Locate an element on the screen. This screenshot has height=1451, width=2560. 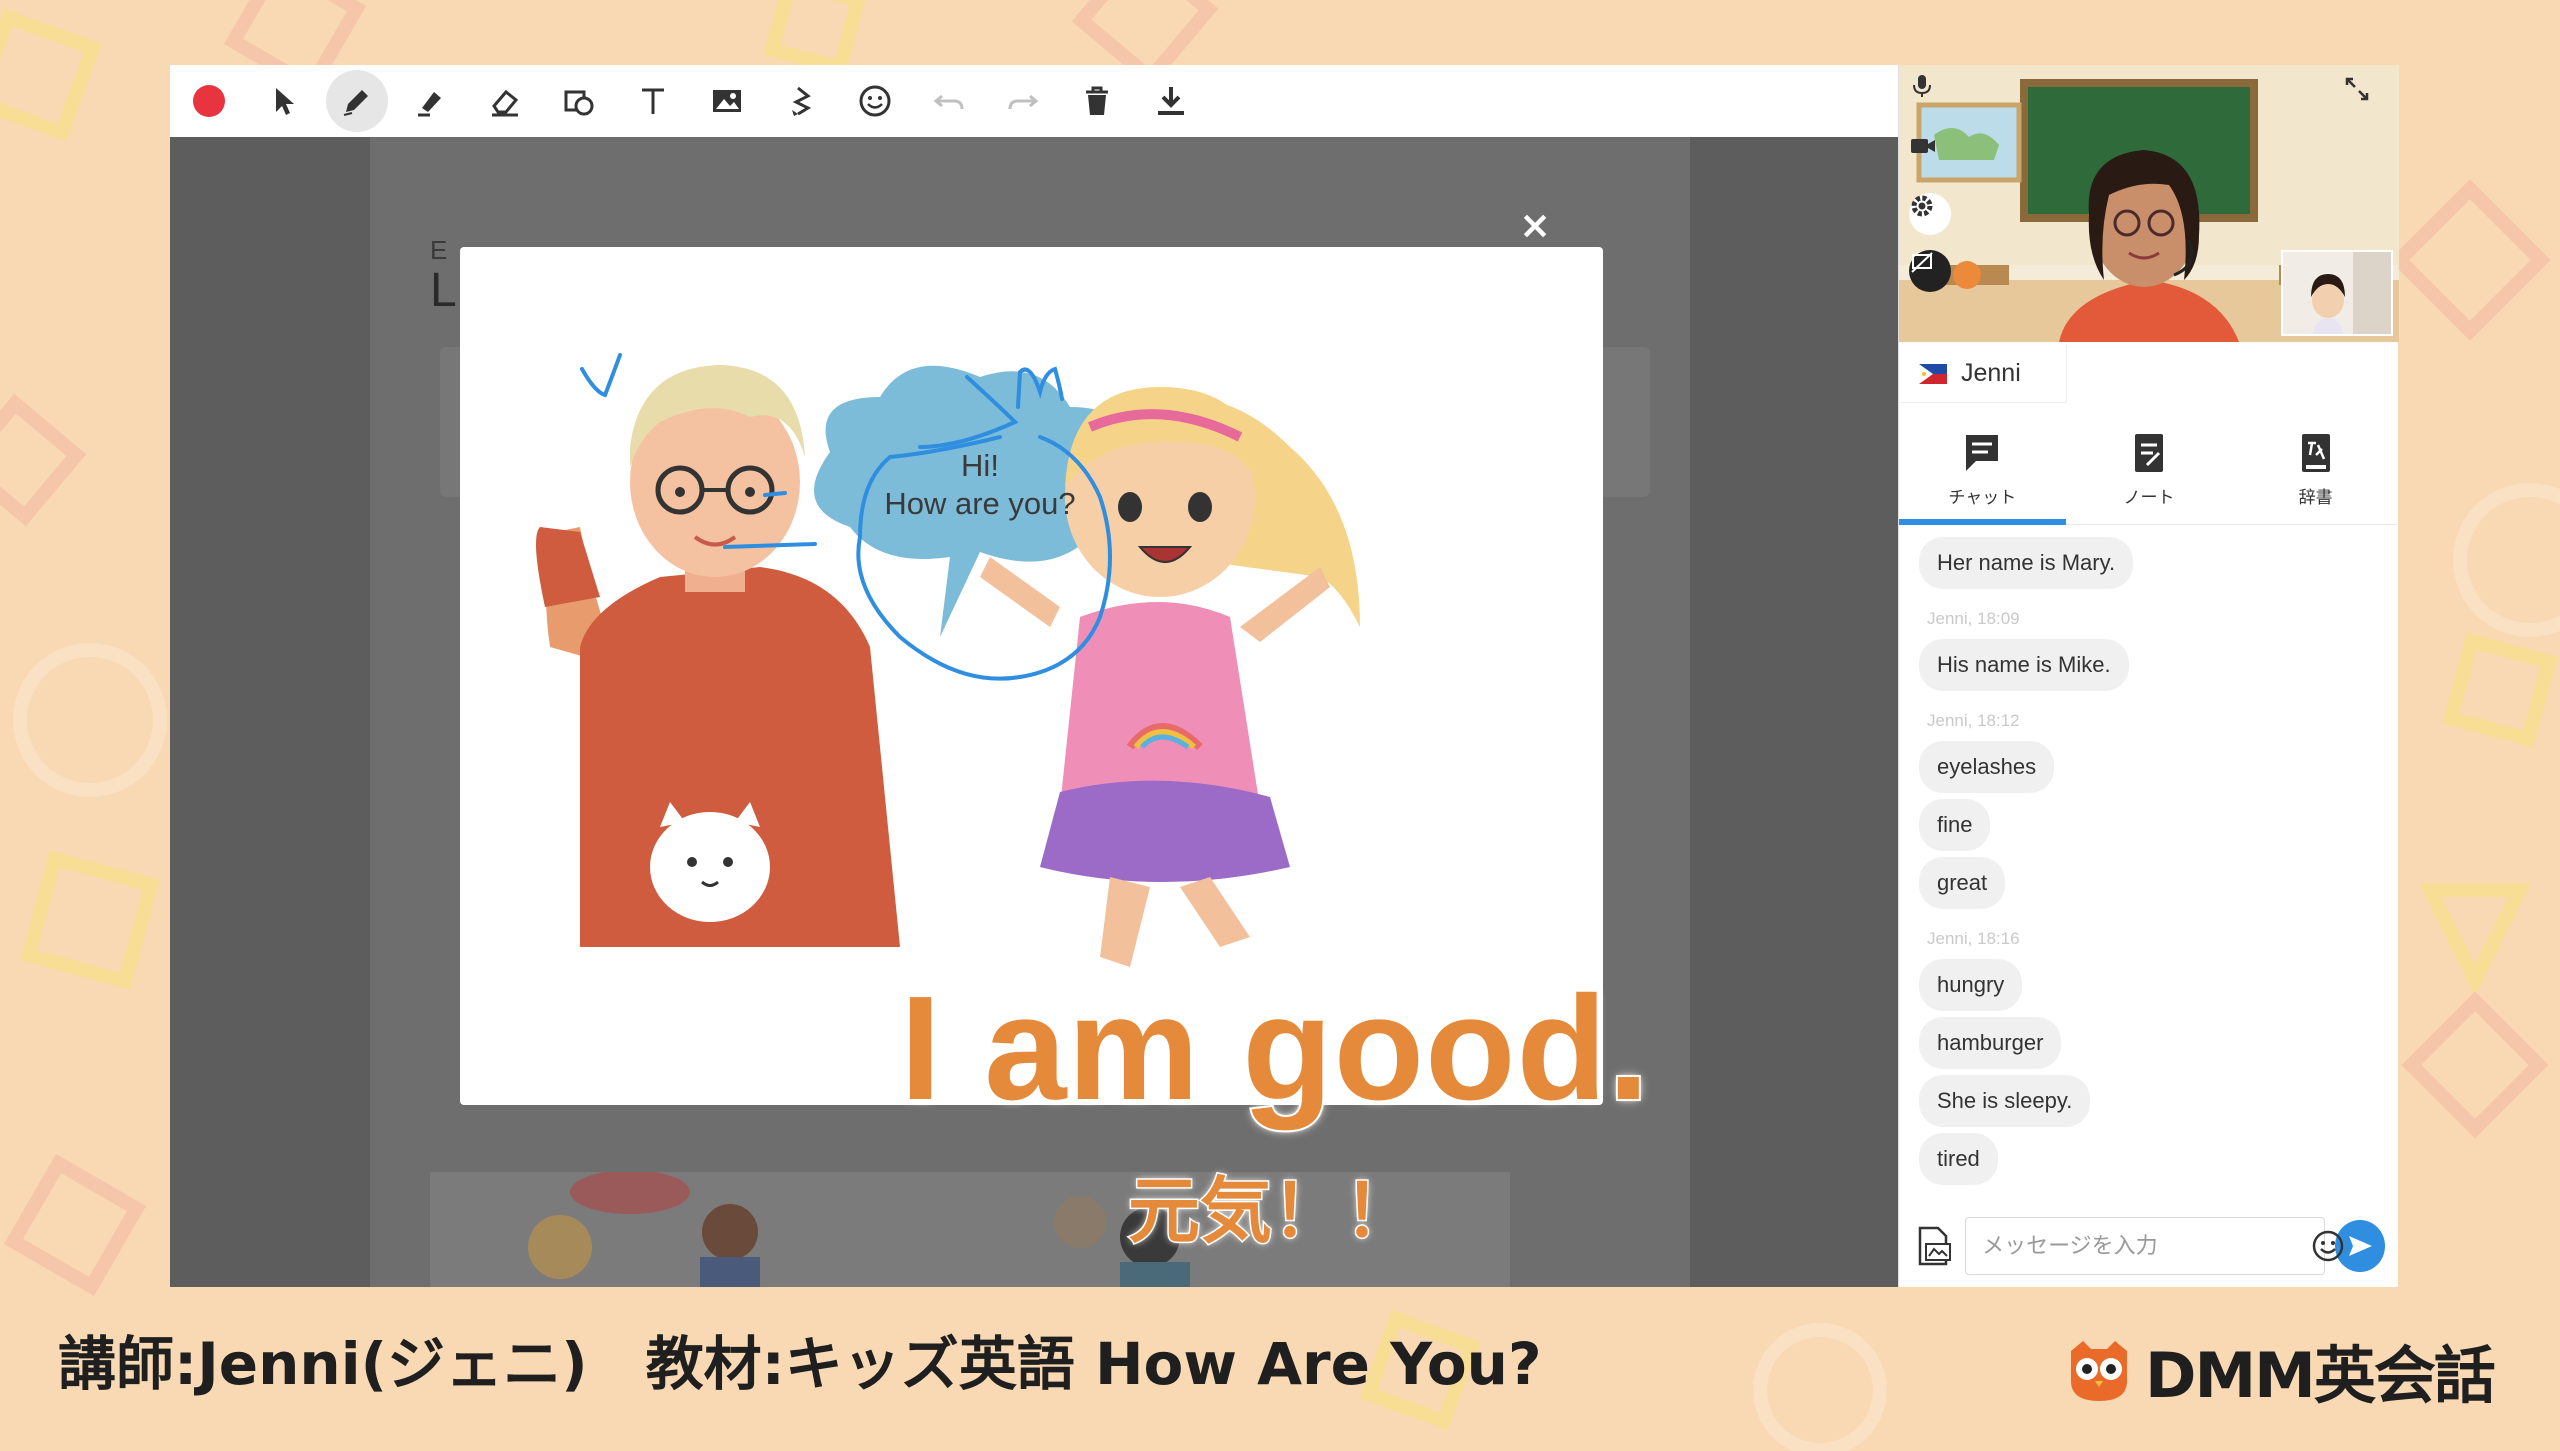
teacher-video-feed is located at coordinates (2149, 203).